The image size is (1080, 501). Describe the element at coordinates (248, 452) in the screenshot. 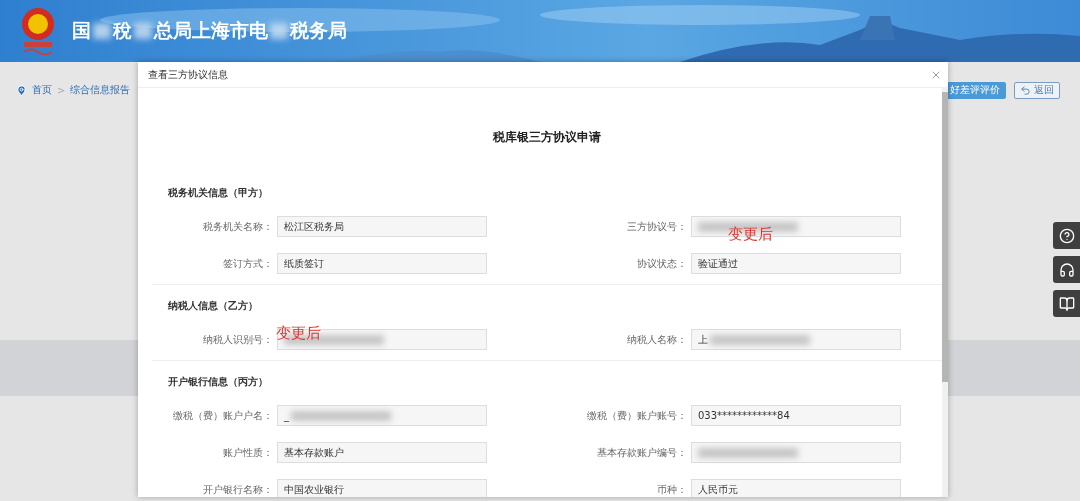

I see `field-label: 账户性质：` at that location.